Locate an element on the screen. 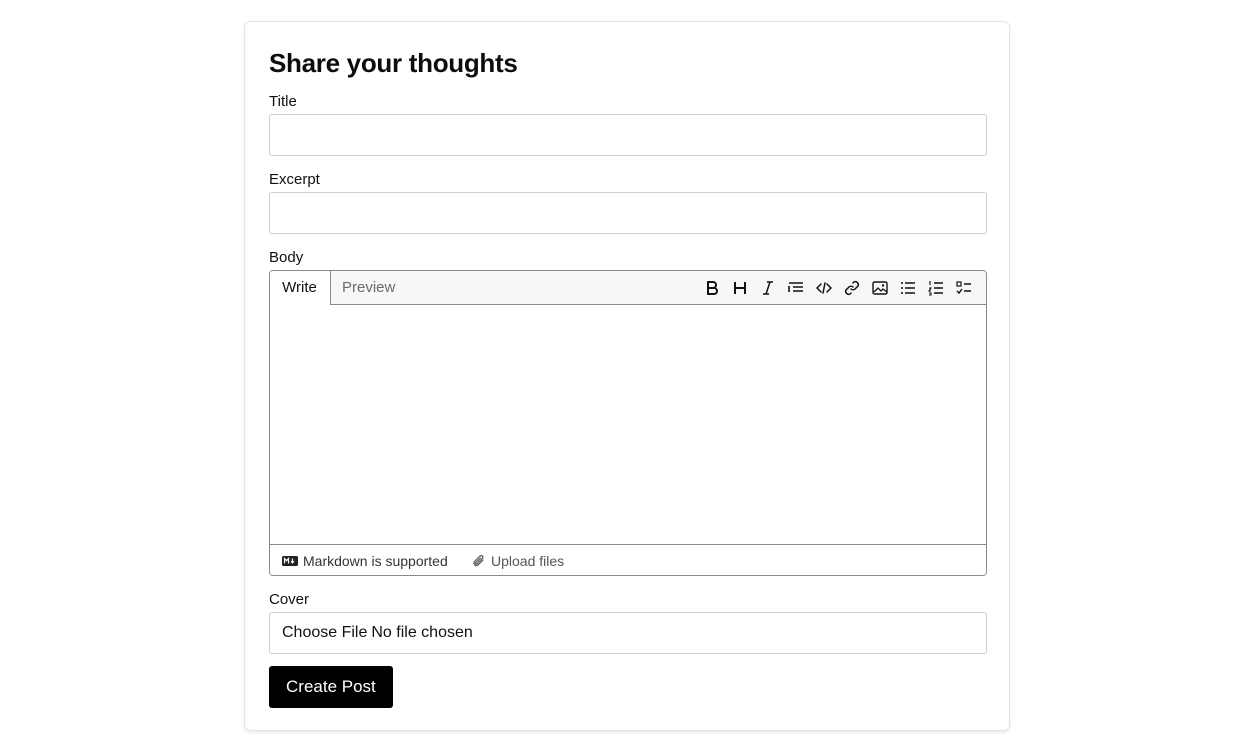 The width and height of the screenshot is (1260, 754). quote-icon is located at coordinates (796, 288).